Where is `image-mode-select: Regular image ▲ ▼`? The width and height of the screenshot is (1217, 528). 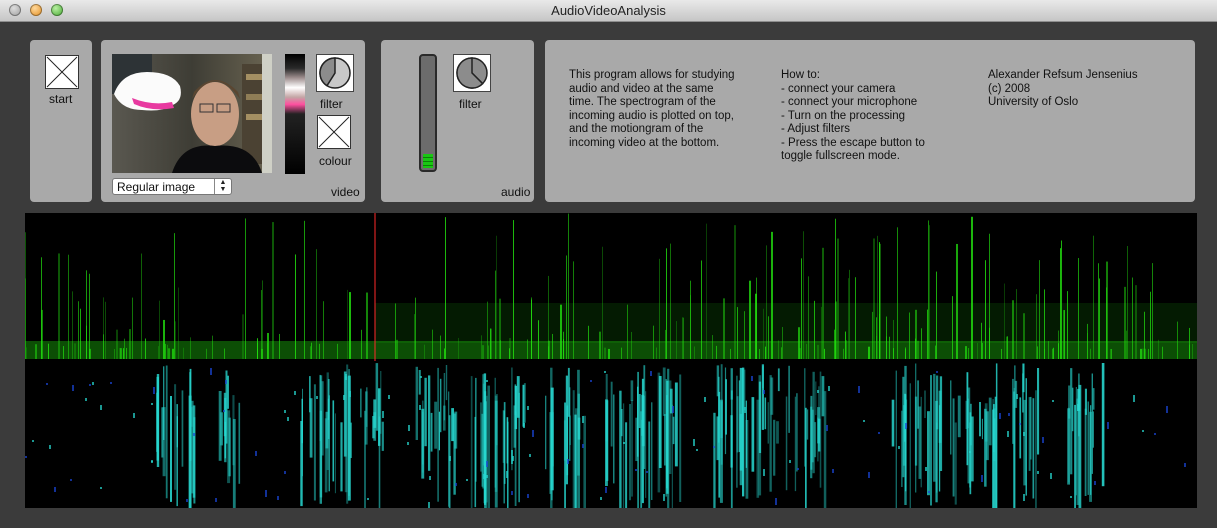
image-mode-select: Regular image ▲ ▼ is located at coordinates (172, 186).